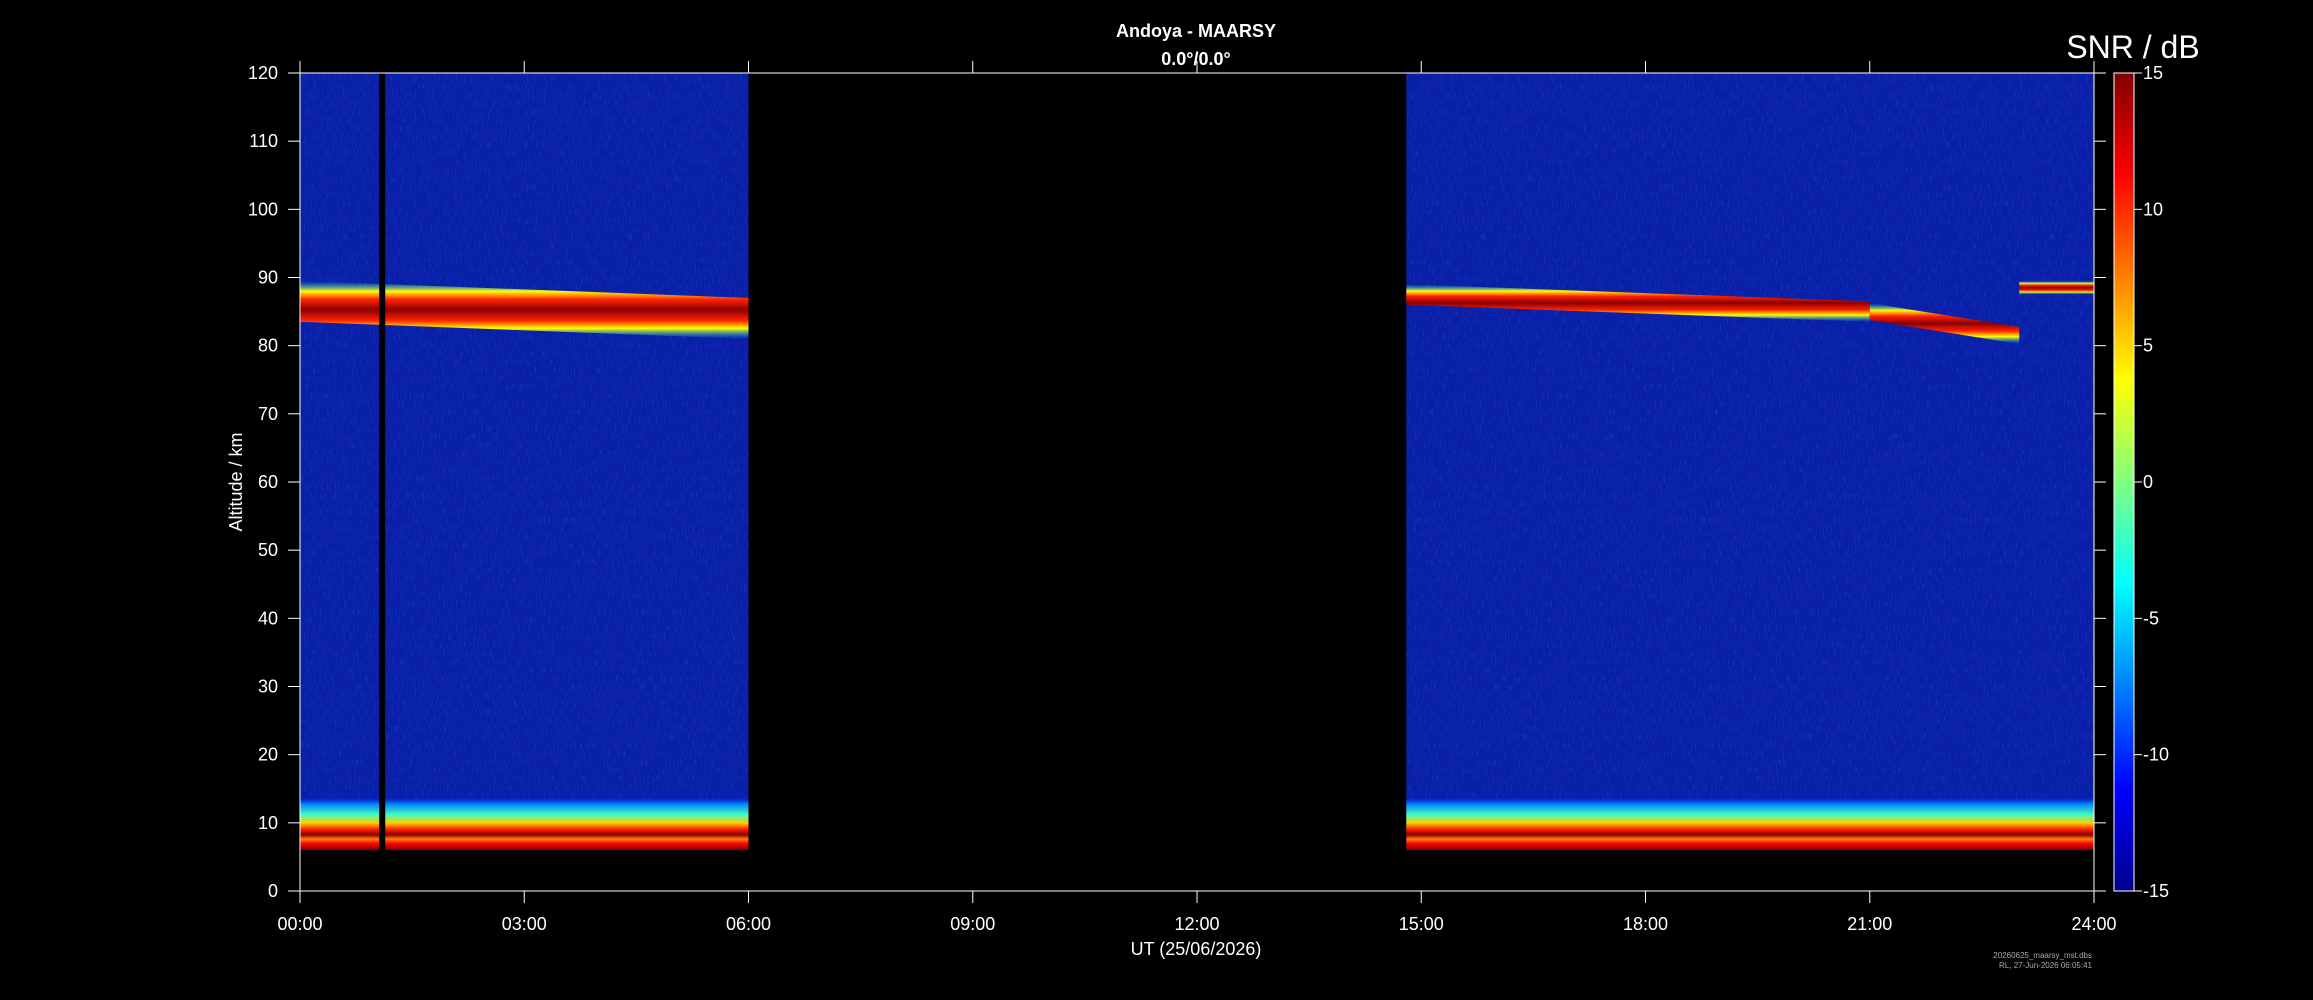 Image resolution: width=2313 pixels, height=1000 pixels. I want to click on colorbar-tick-label: -15, so click(2156, 891).